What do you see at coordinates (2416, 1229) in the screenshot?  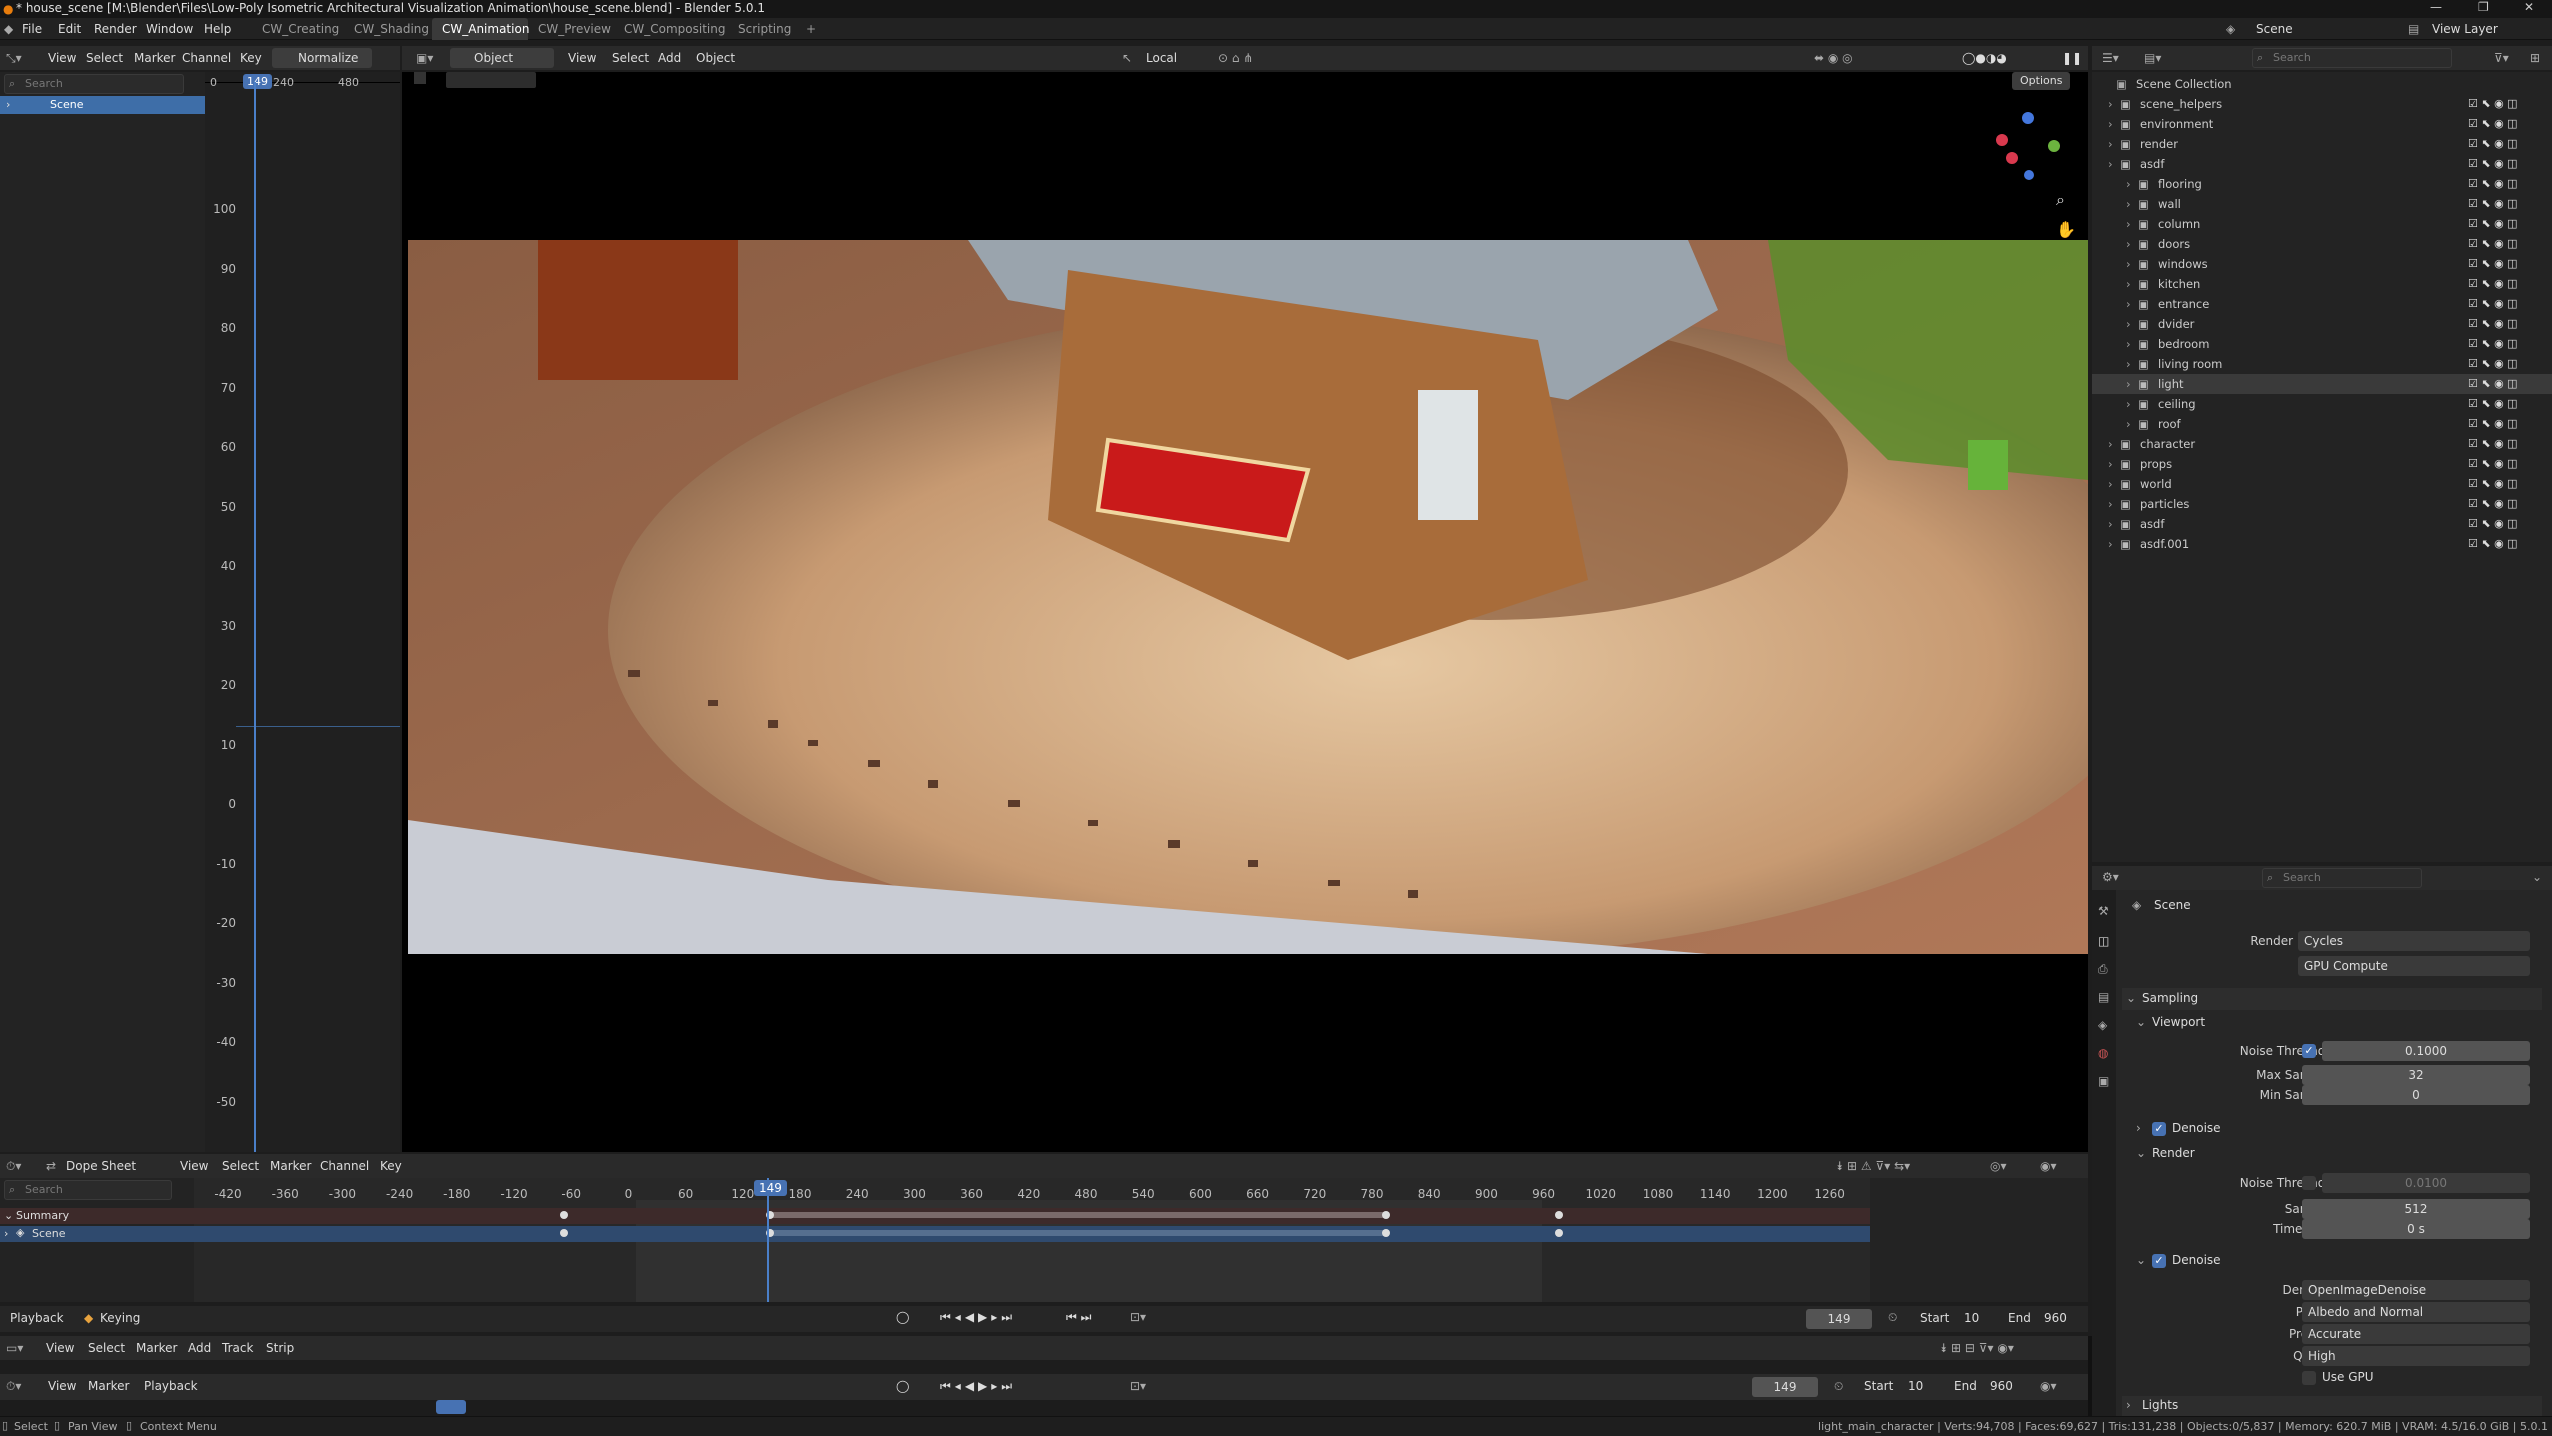 I see `time-limit-field: 0 s` at bounding box center [2416, 1229].